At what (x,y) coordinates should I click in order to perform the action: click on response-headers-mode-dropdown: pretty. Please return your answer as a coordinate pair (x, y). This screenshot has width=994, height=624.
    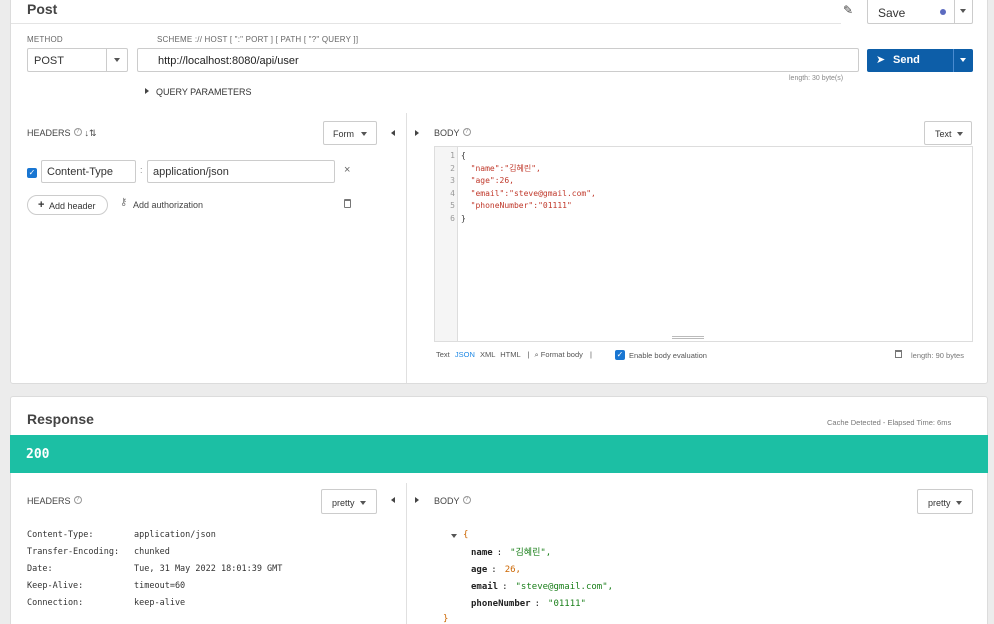
    Looking at the image, I should click on (349, 501).